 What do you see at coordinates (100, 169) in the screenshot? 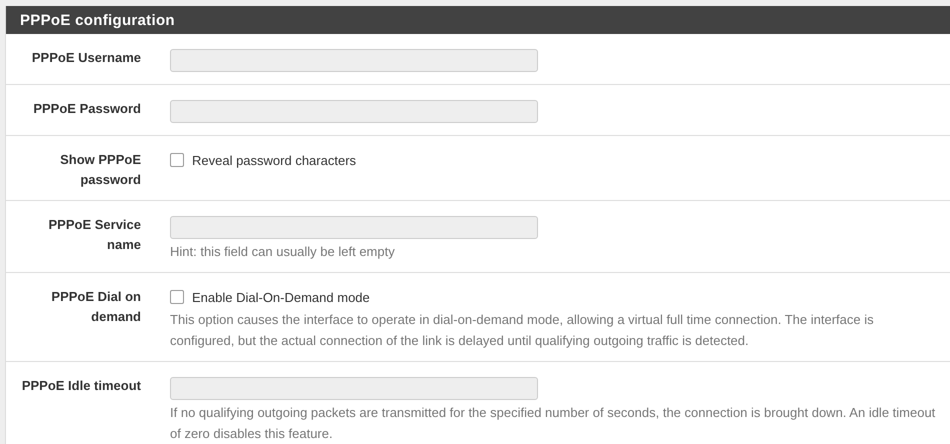
I see `field-label: Show PPPoE password` at bounding box center [100, 169].